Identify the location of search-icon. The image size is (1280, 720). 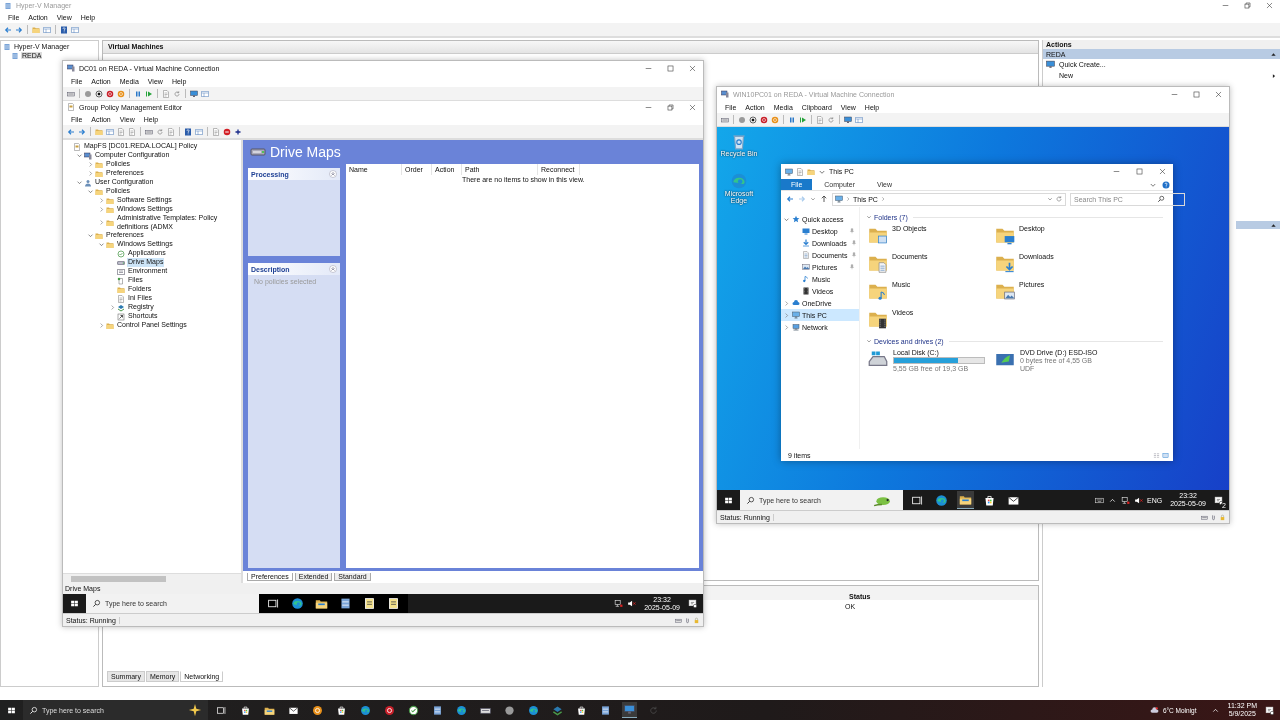
(33, 710).